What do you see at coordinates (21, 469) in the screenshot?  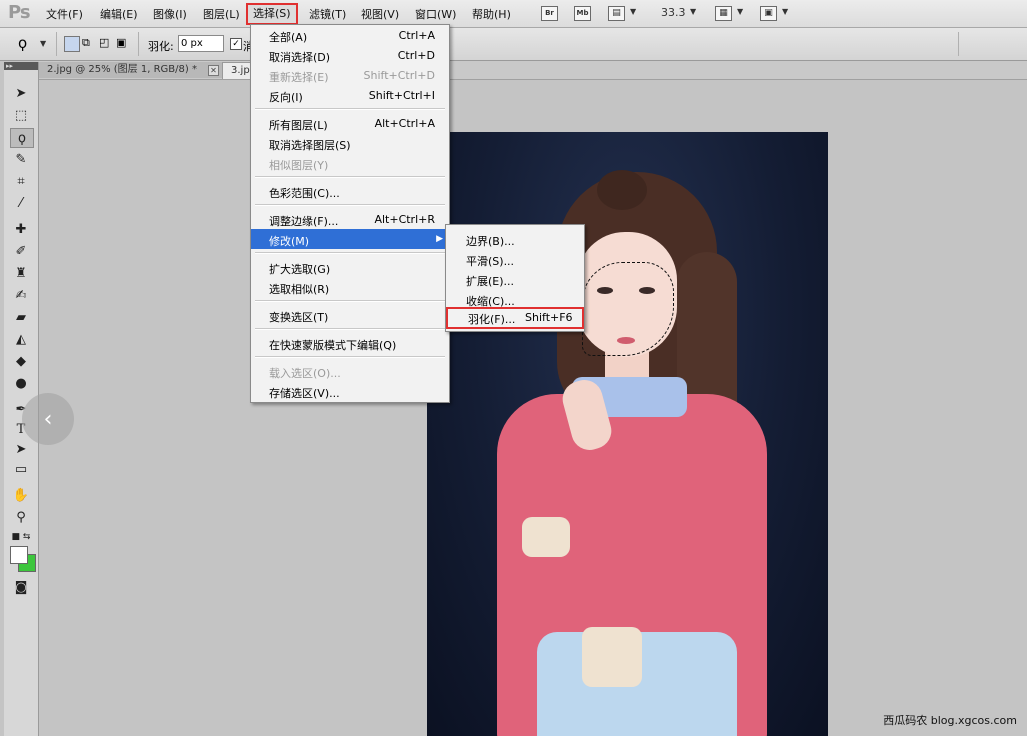 I see `shape-tool-icon: ▭` at bounding box center [21, 469].